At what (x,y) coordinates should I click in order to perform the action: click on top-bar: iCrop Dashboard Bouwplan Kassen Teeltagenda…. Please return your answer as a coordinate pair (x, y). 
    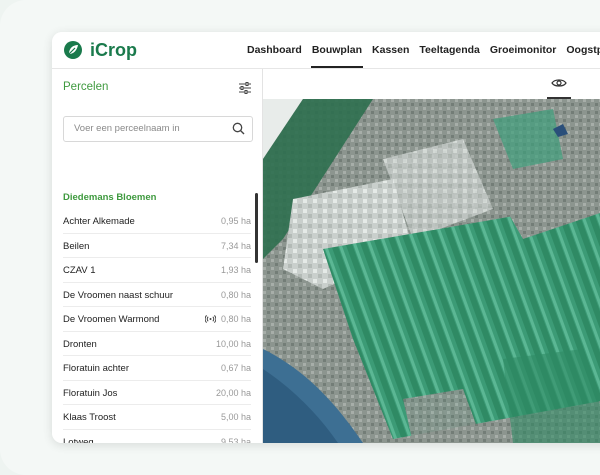
    Looking at the image, I should click on (326, 50).